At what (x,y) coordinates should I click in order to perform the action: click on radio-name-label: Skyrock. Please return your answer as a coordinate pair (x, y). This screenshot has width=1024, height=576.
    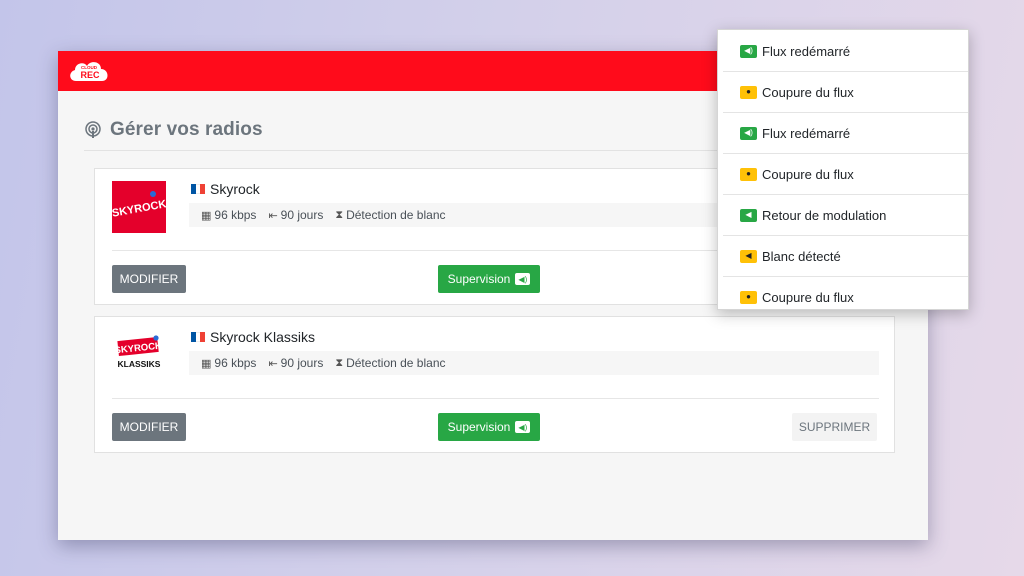
    Looking at the image, I should click on (235, 189).